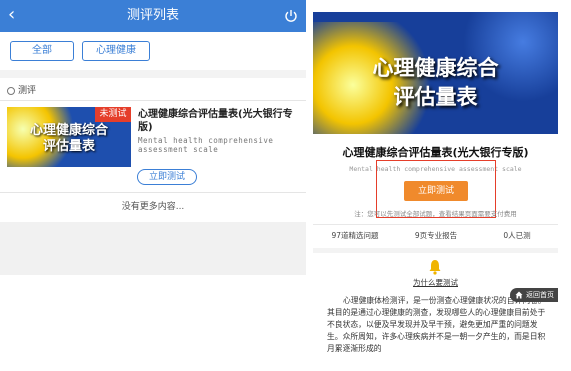 The height and width of the screenshot is (371, 571). I want to click on stat-questions: 97道精选问题, so click(355, 235).